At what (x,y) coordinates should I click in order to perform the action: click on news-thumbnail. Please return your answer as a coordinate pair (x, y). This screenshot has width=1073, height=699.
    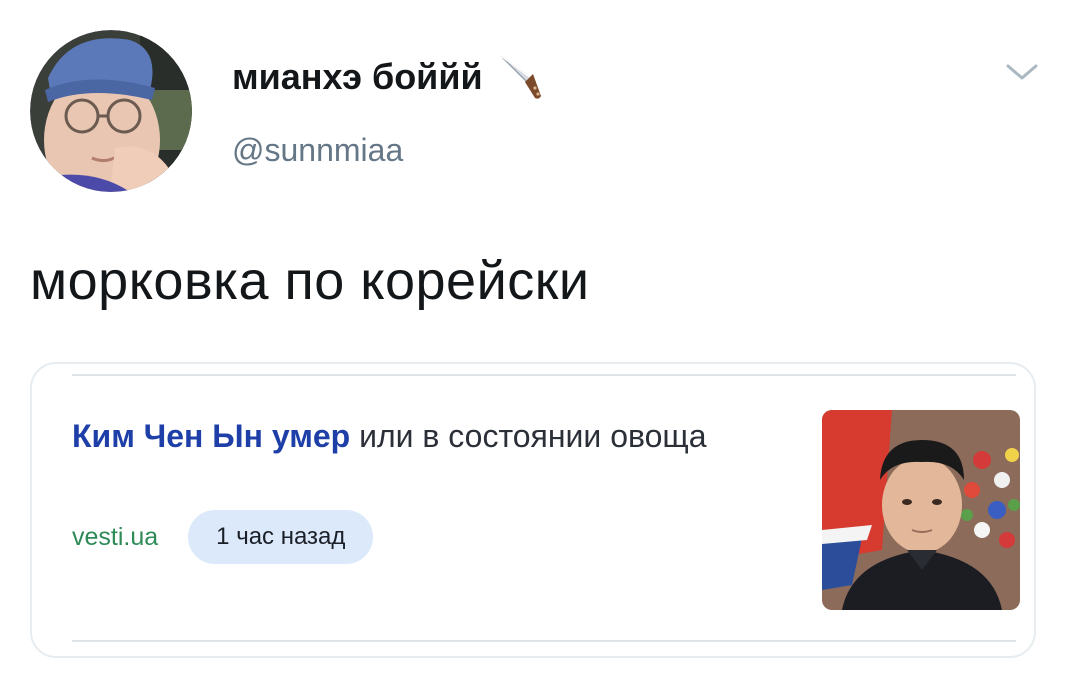
    Looking at the image, I should click on (921, 510).